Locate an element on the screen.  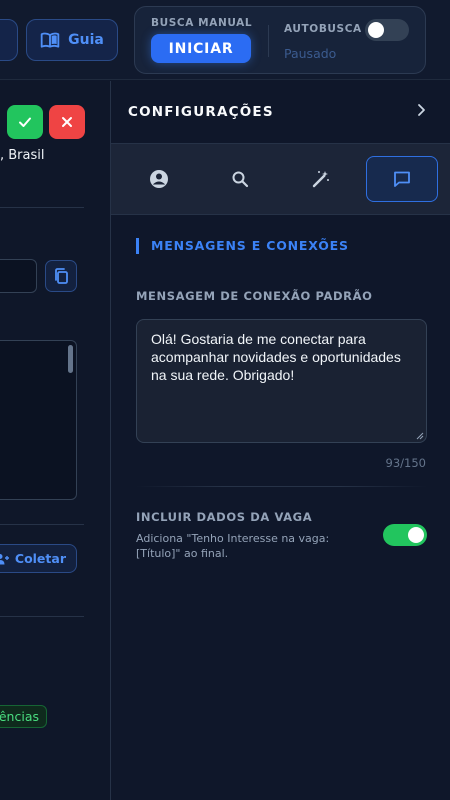
profile-url-input is located at coordinates (18, 276).